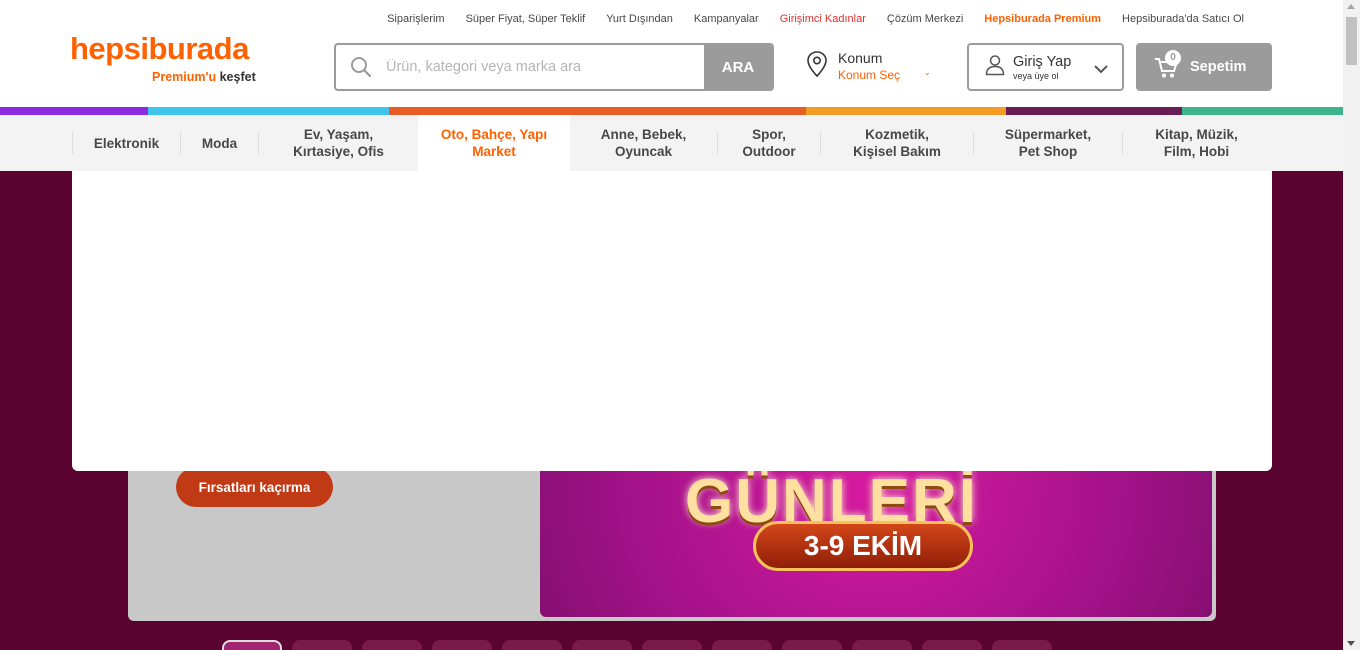 The height and width of the screenshot is (650, 1360). Describe the element at coordinates (863, 546) in the screenshot. I see `promo-dates: 3-9 EKİM` at that location.